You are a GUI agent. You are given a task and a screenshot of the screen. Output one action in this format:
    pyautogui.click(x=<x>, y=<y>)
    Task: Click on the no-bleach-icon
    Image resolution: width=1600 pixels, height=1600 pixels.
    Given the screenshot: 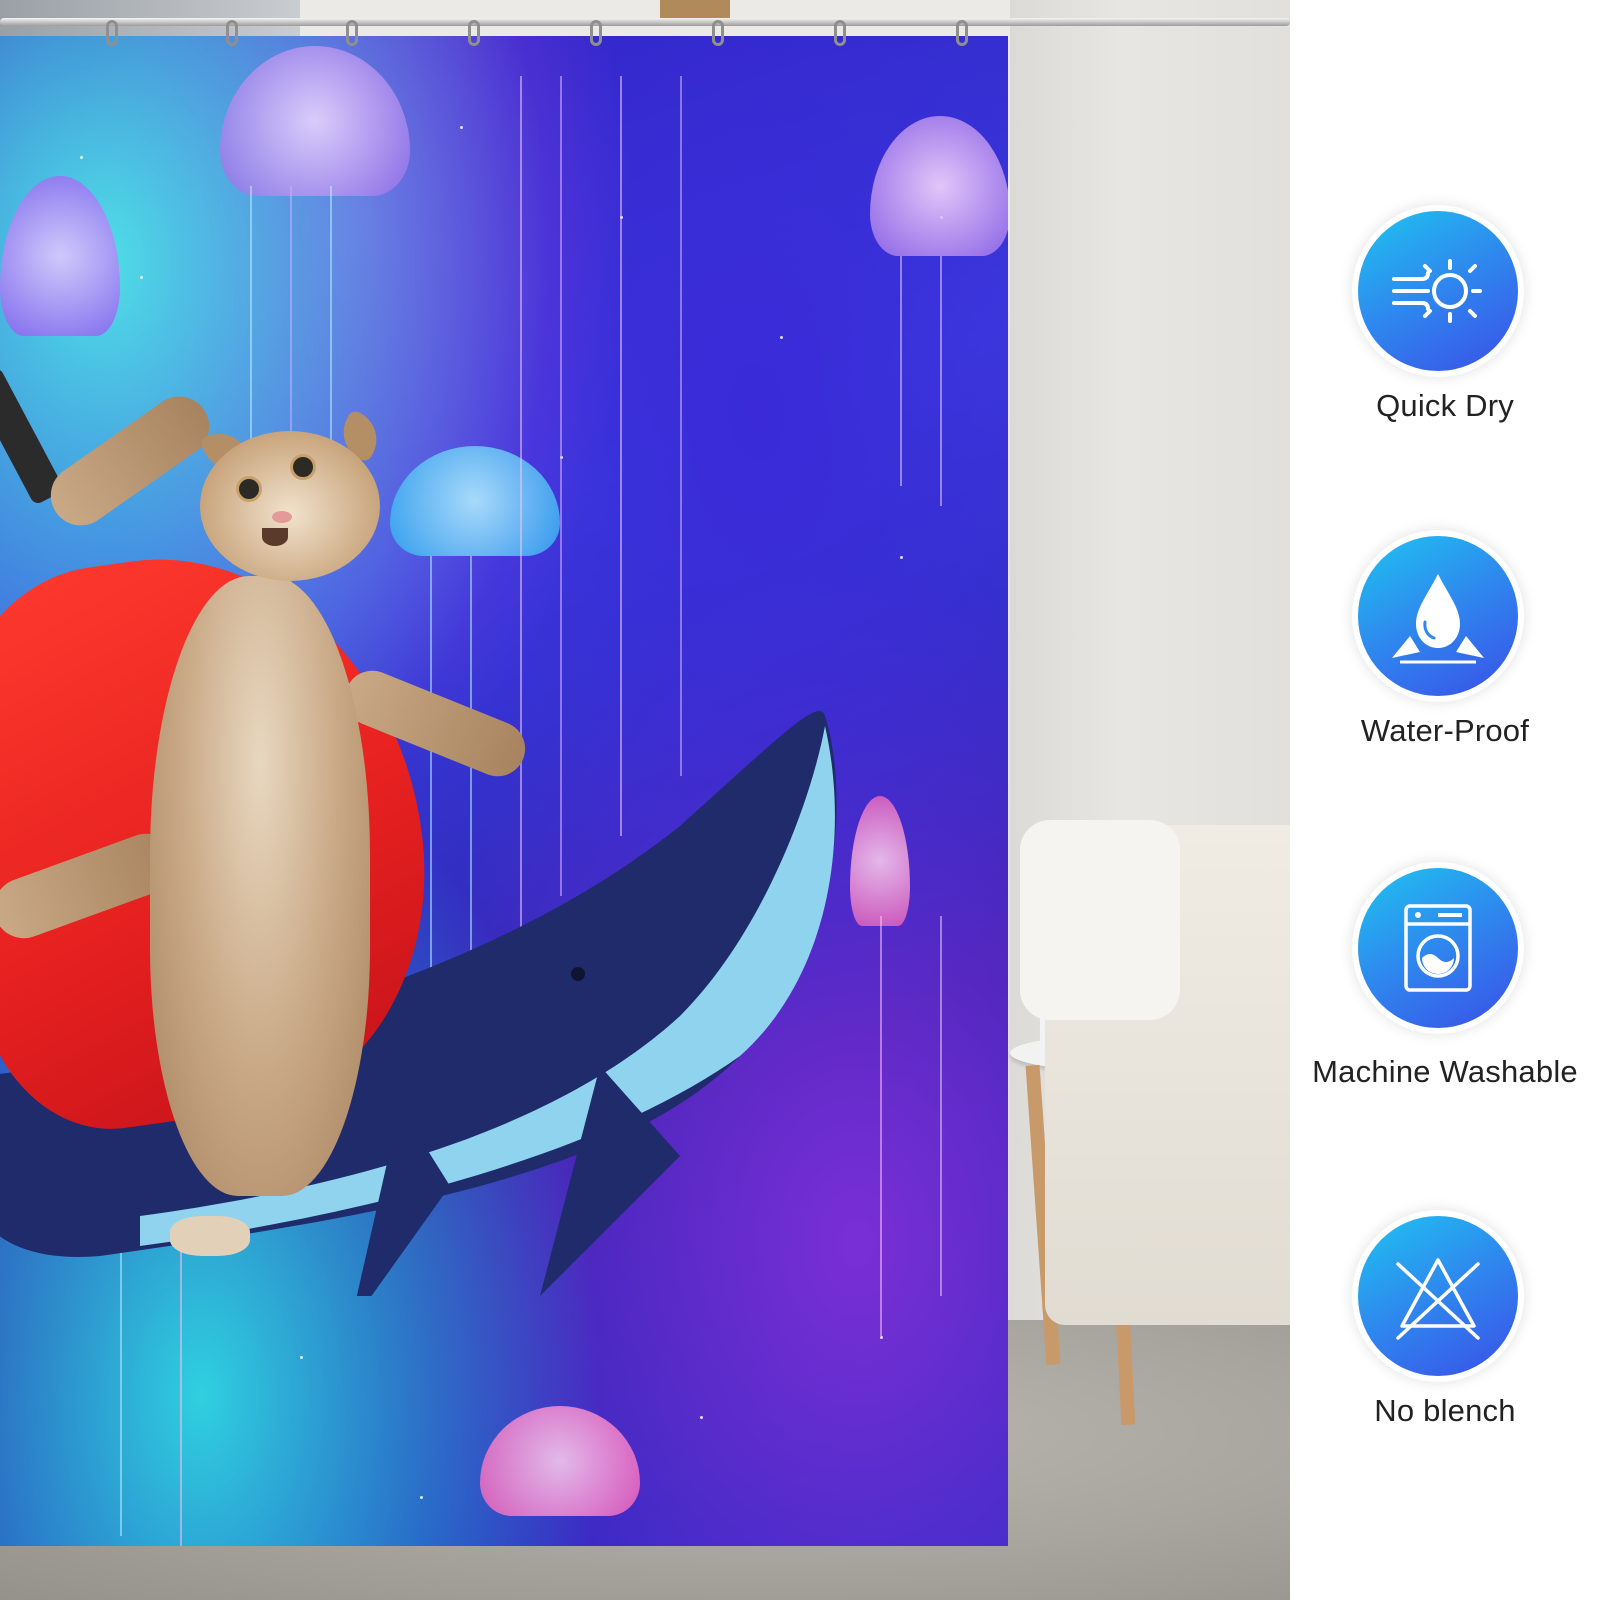 What is the action you would take?
    pyautogui.click(x=1438, y=1299)
    